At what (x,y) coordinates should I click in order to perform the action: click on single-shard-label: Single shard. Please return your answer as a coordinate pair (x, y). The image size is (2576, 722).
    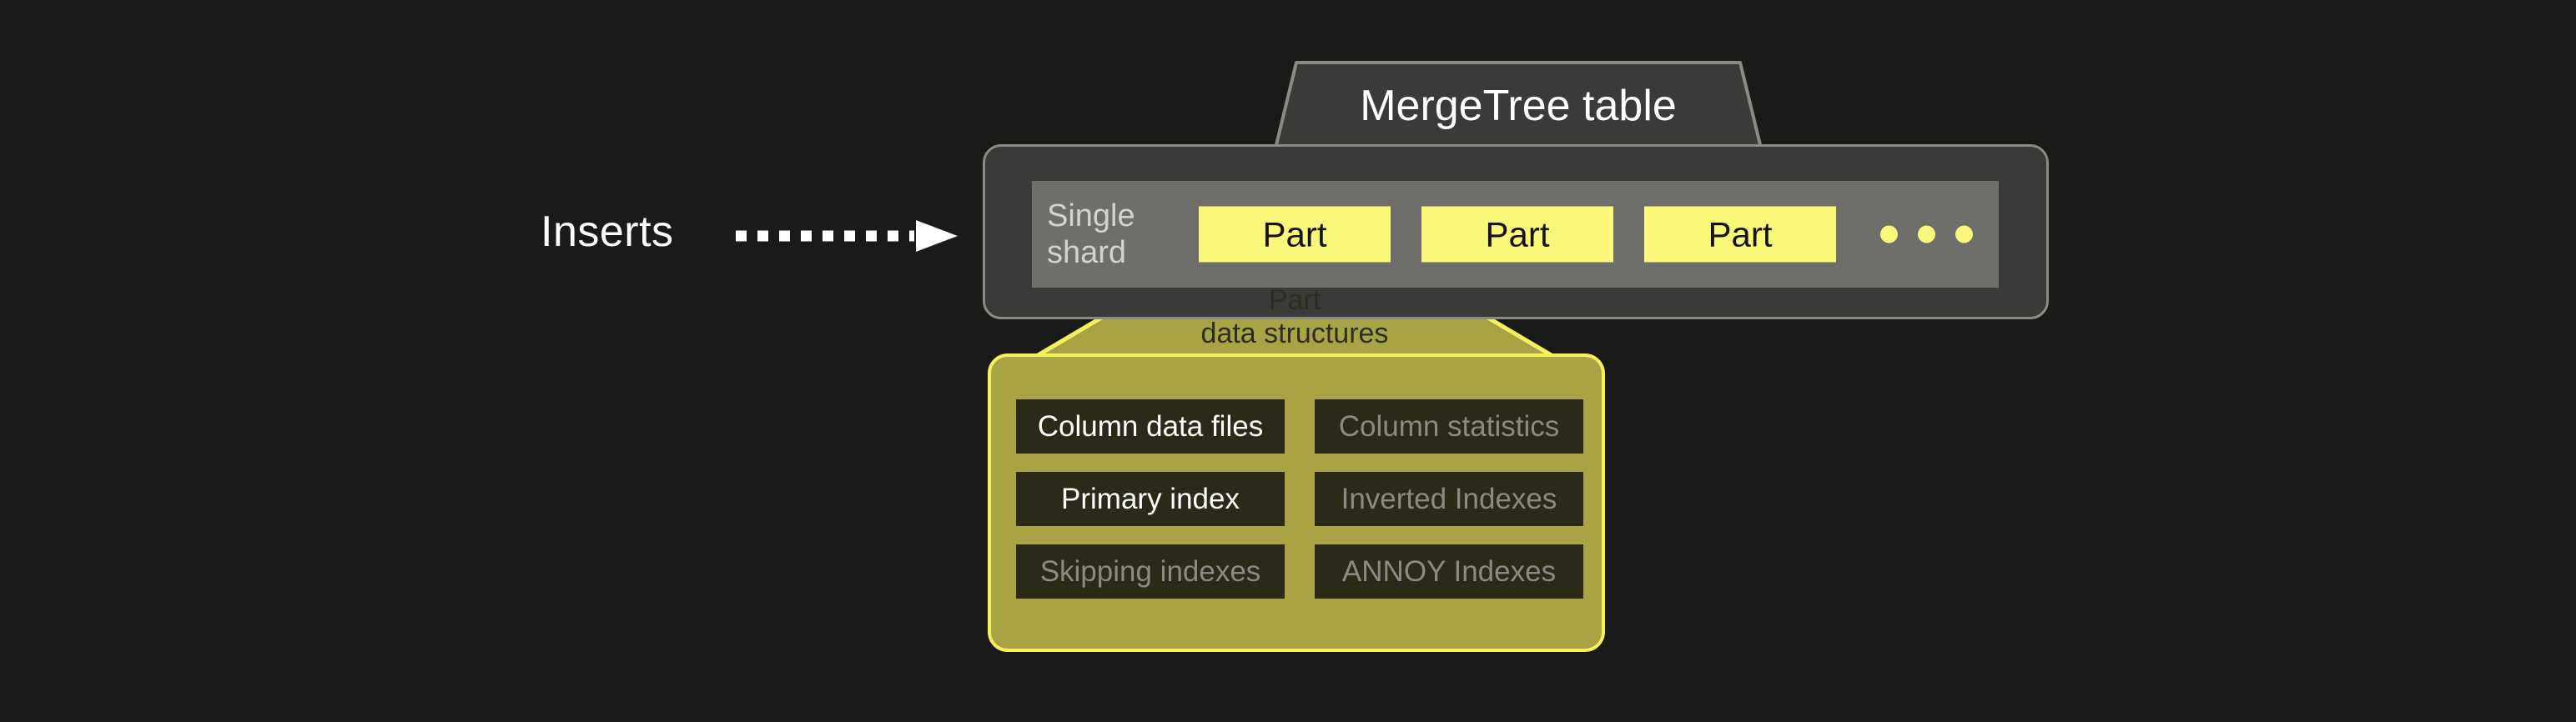
    Looking at the image, I should click on (1091, 234).